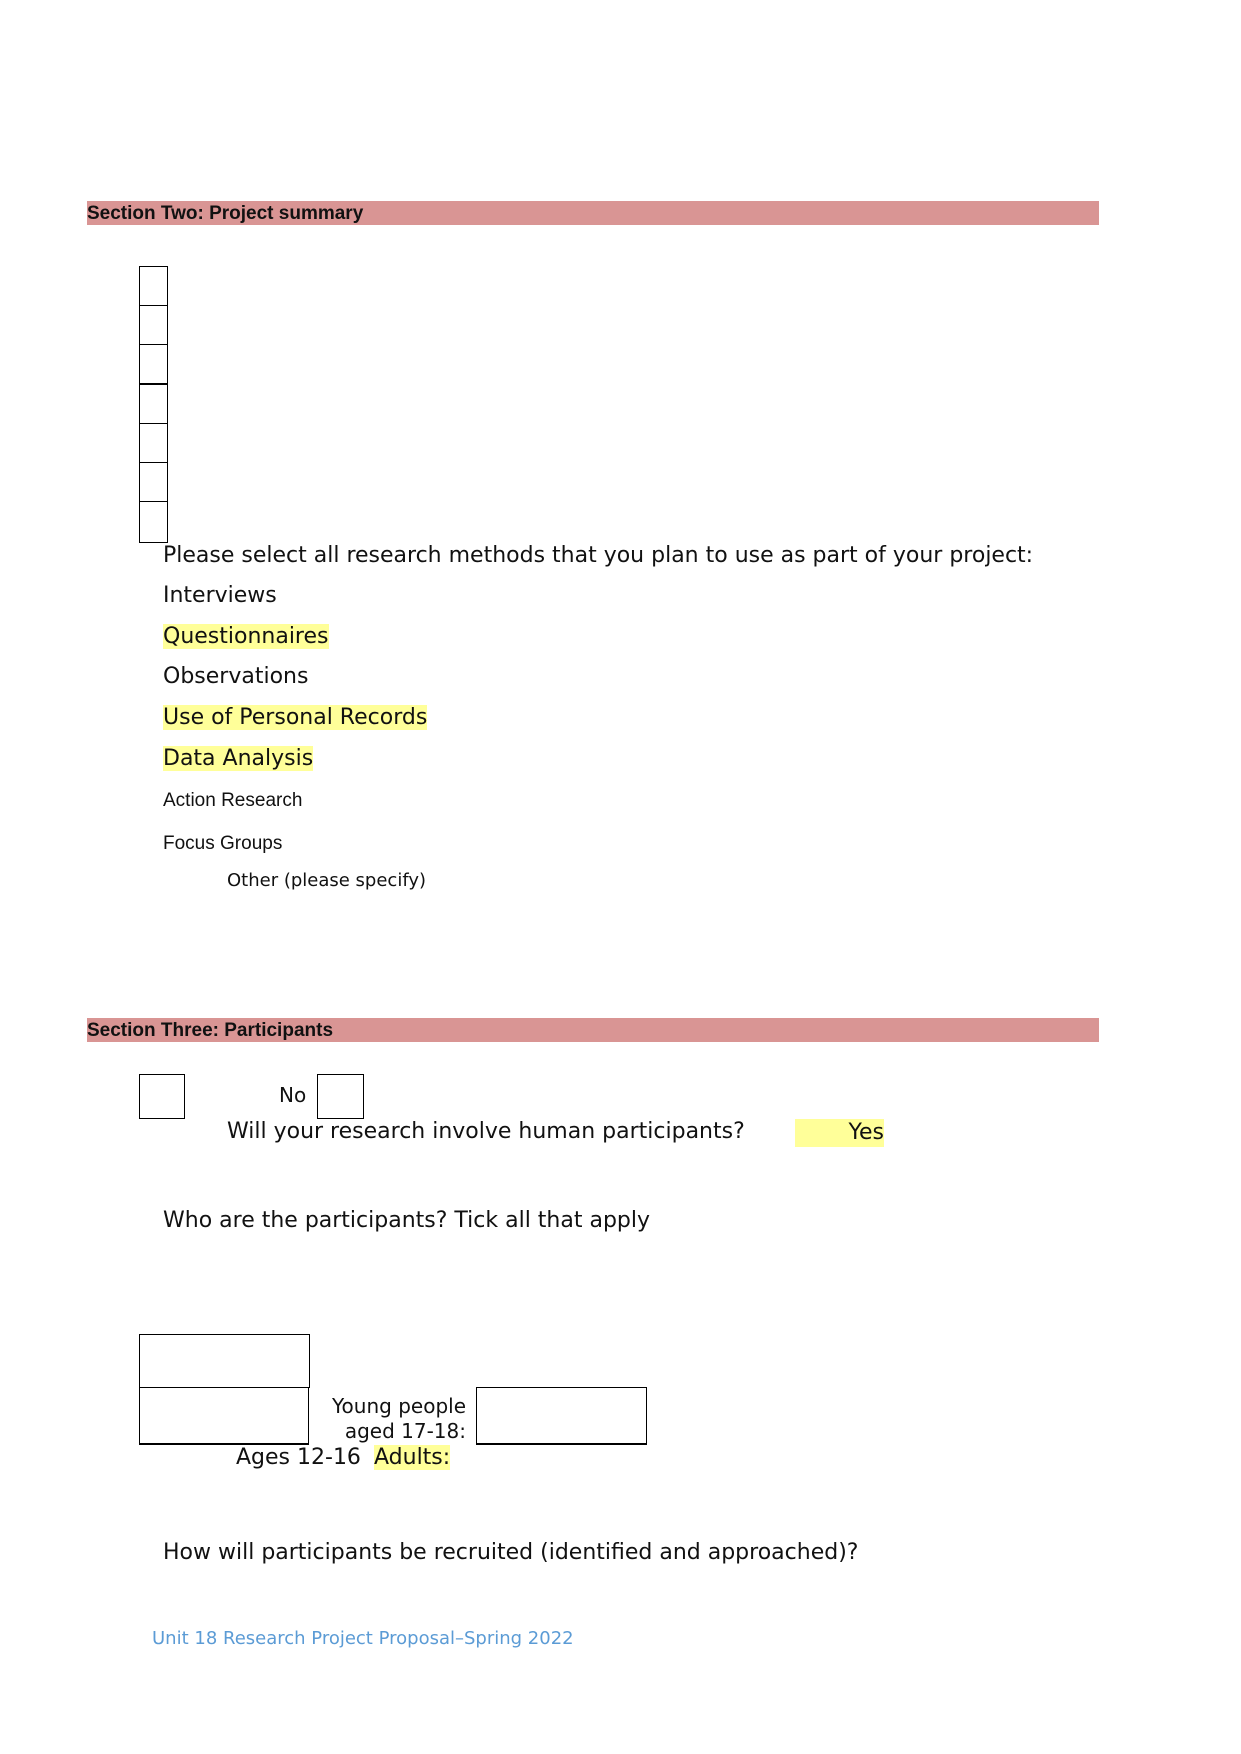  I want to click on method-focus-groups: Focus Groups, so click(223, 843).